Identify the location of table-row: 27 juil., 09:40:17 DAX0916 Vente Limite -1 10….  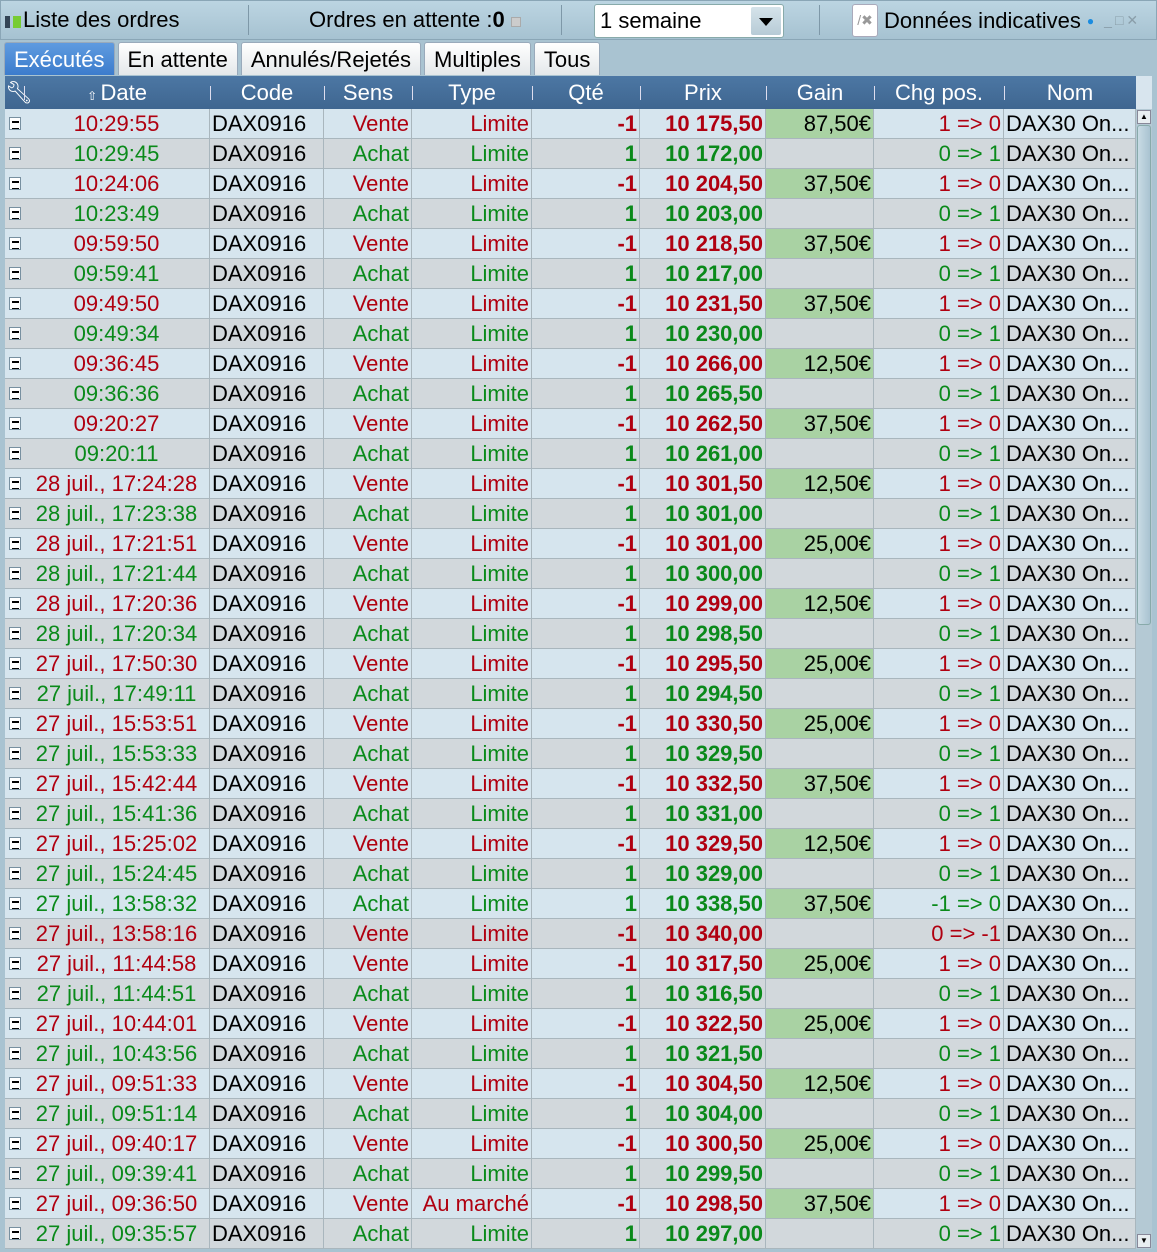
(570, 1144).